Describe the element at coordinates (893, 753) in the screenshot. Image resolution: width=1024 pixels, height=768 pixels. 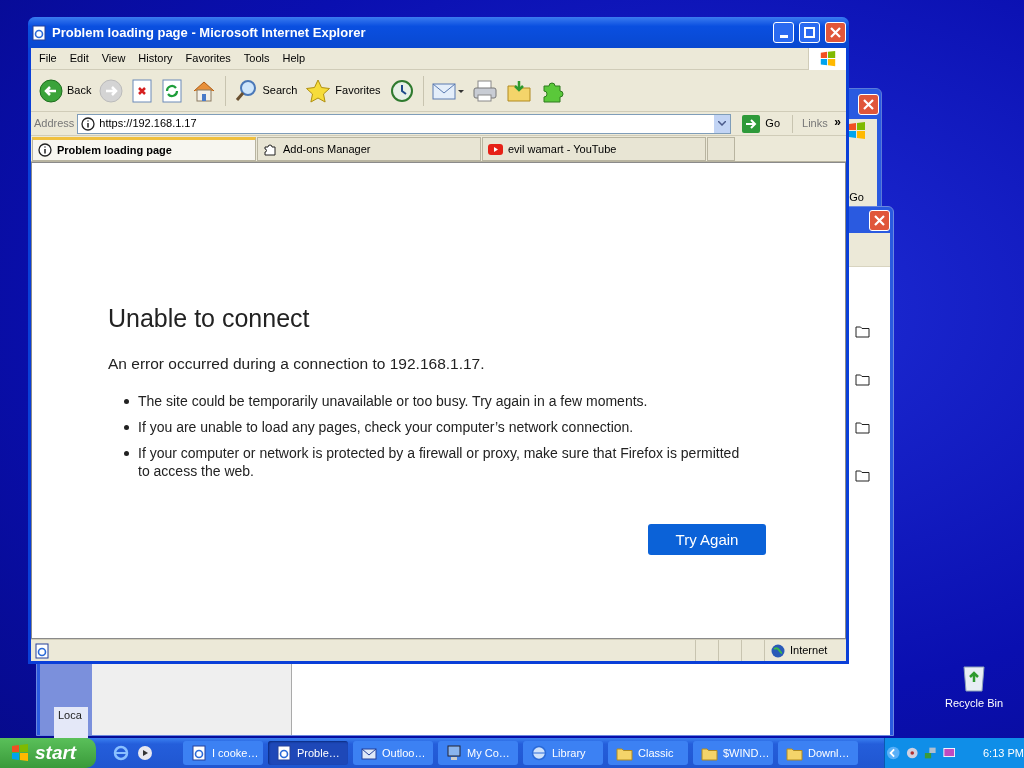
I see `chevron-left-icon` at that location.